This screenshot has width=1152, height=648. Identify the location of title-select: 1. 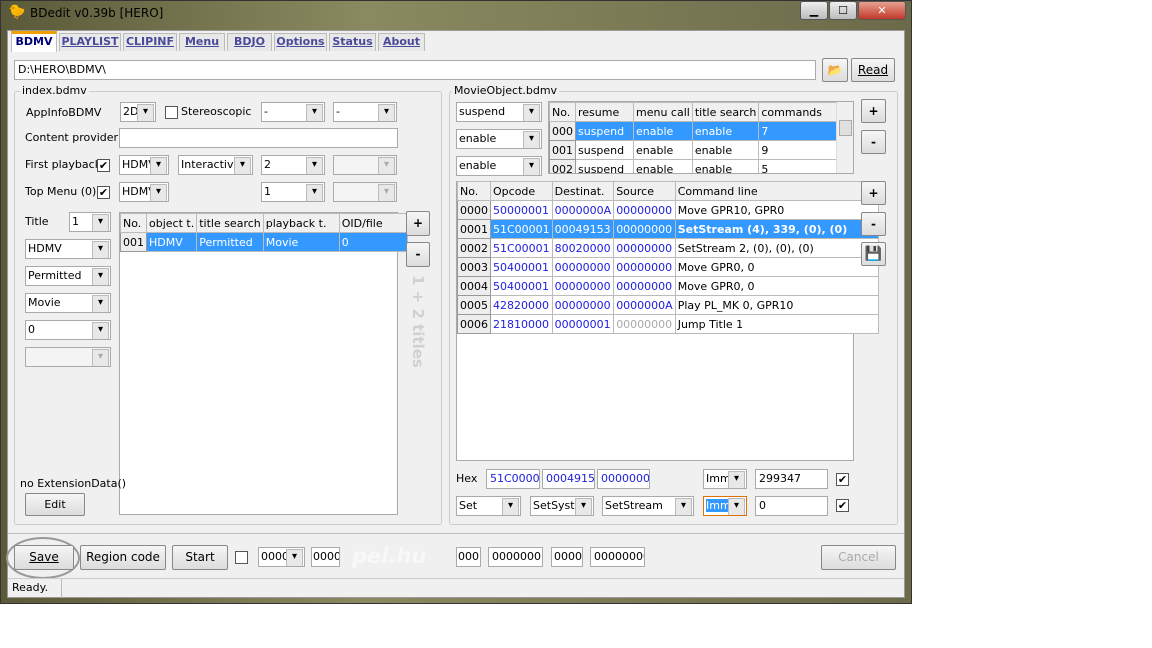
(90, 222).